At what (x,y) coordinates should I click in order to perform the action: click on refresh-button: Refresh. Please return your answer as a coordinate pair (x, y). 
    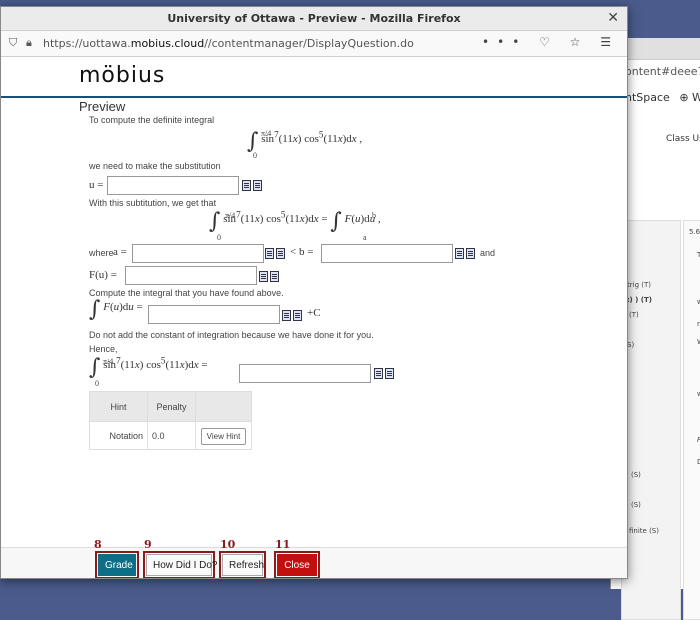
    Looking at the image, I should click on (242, 564).